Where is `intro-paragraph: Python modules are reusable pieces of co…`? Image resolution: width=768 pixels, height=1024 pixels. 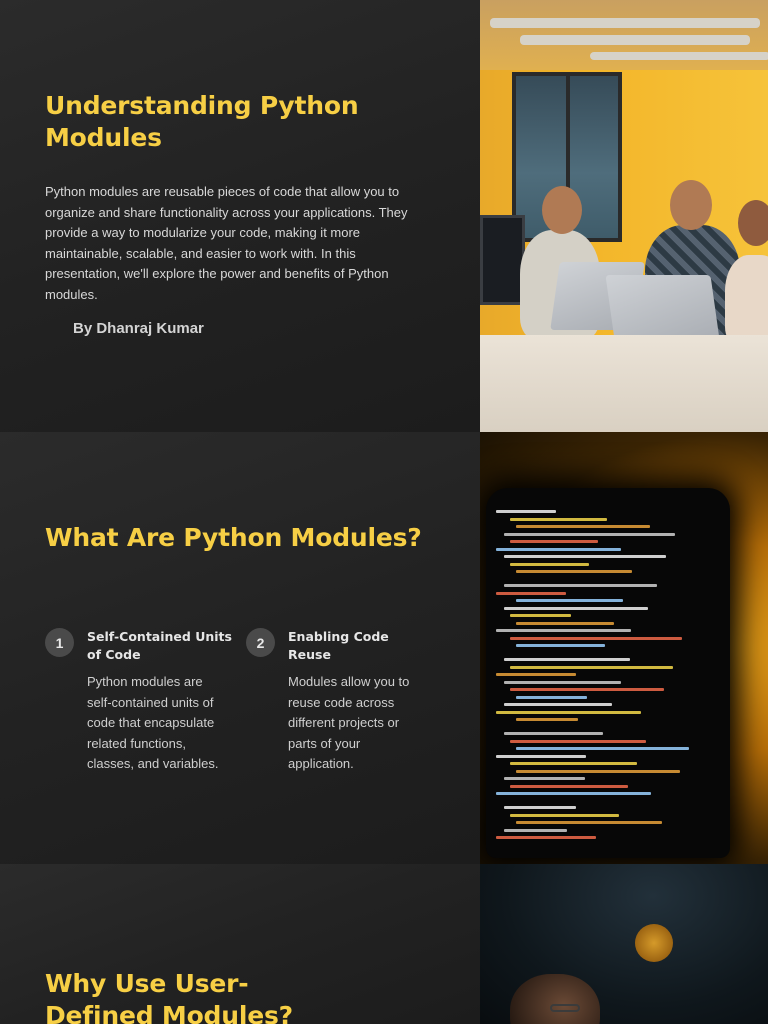 intro-paragraph: Python modules are reusable pieces of co… is located at coordinates (226, 243).